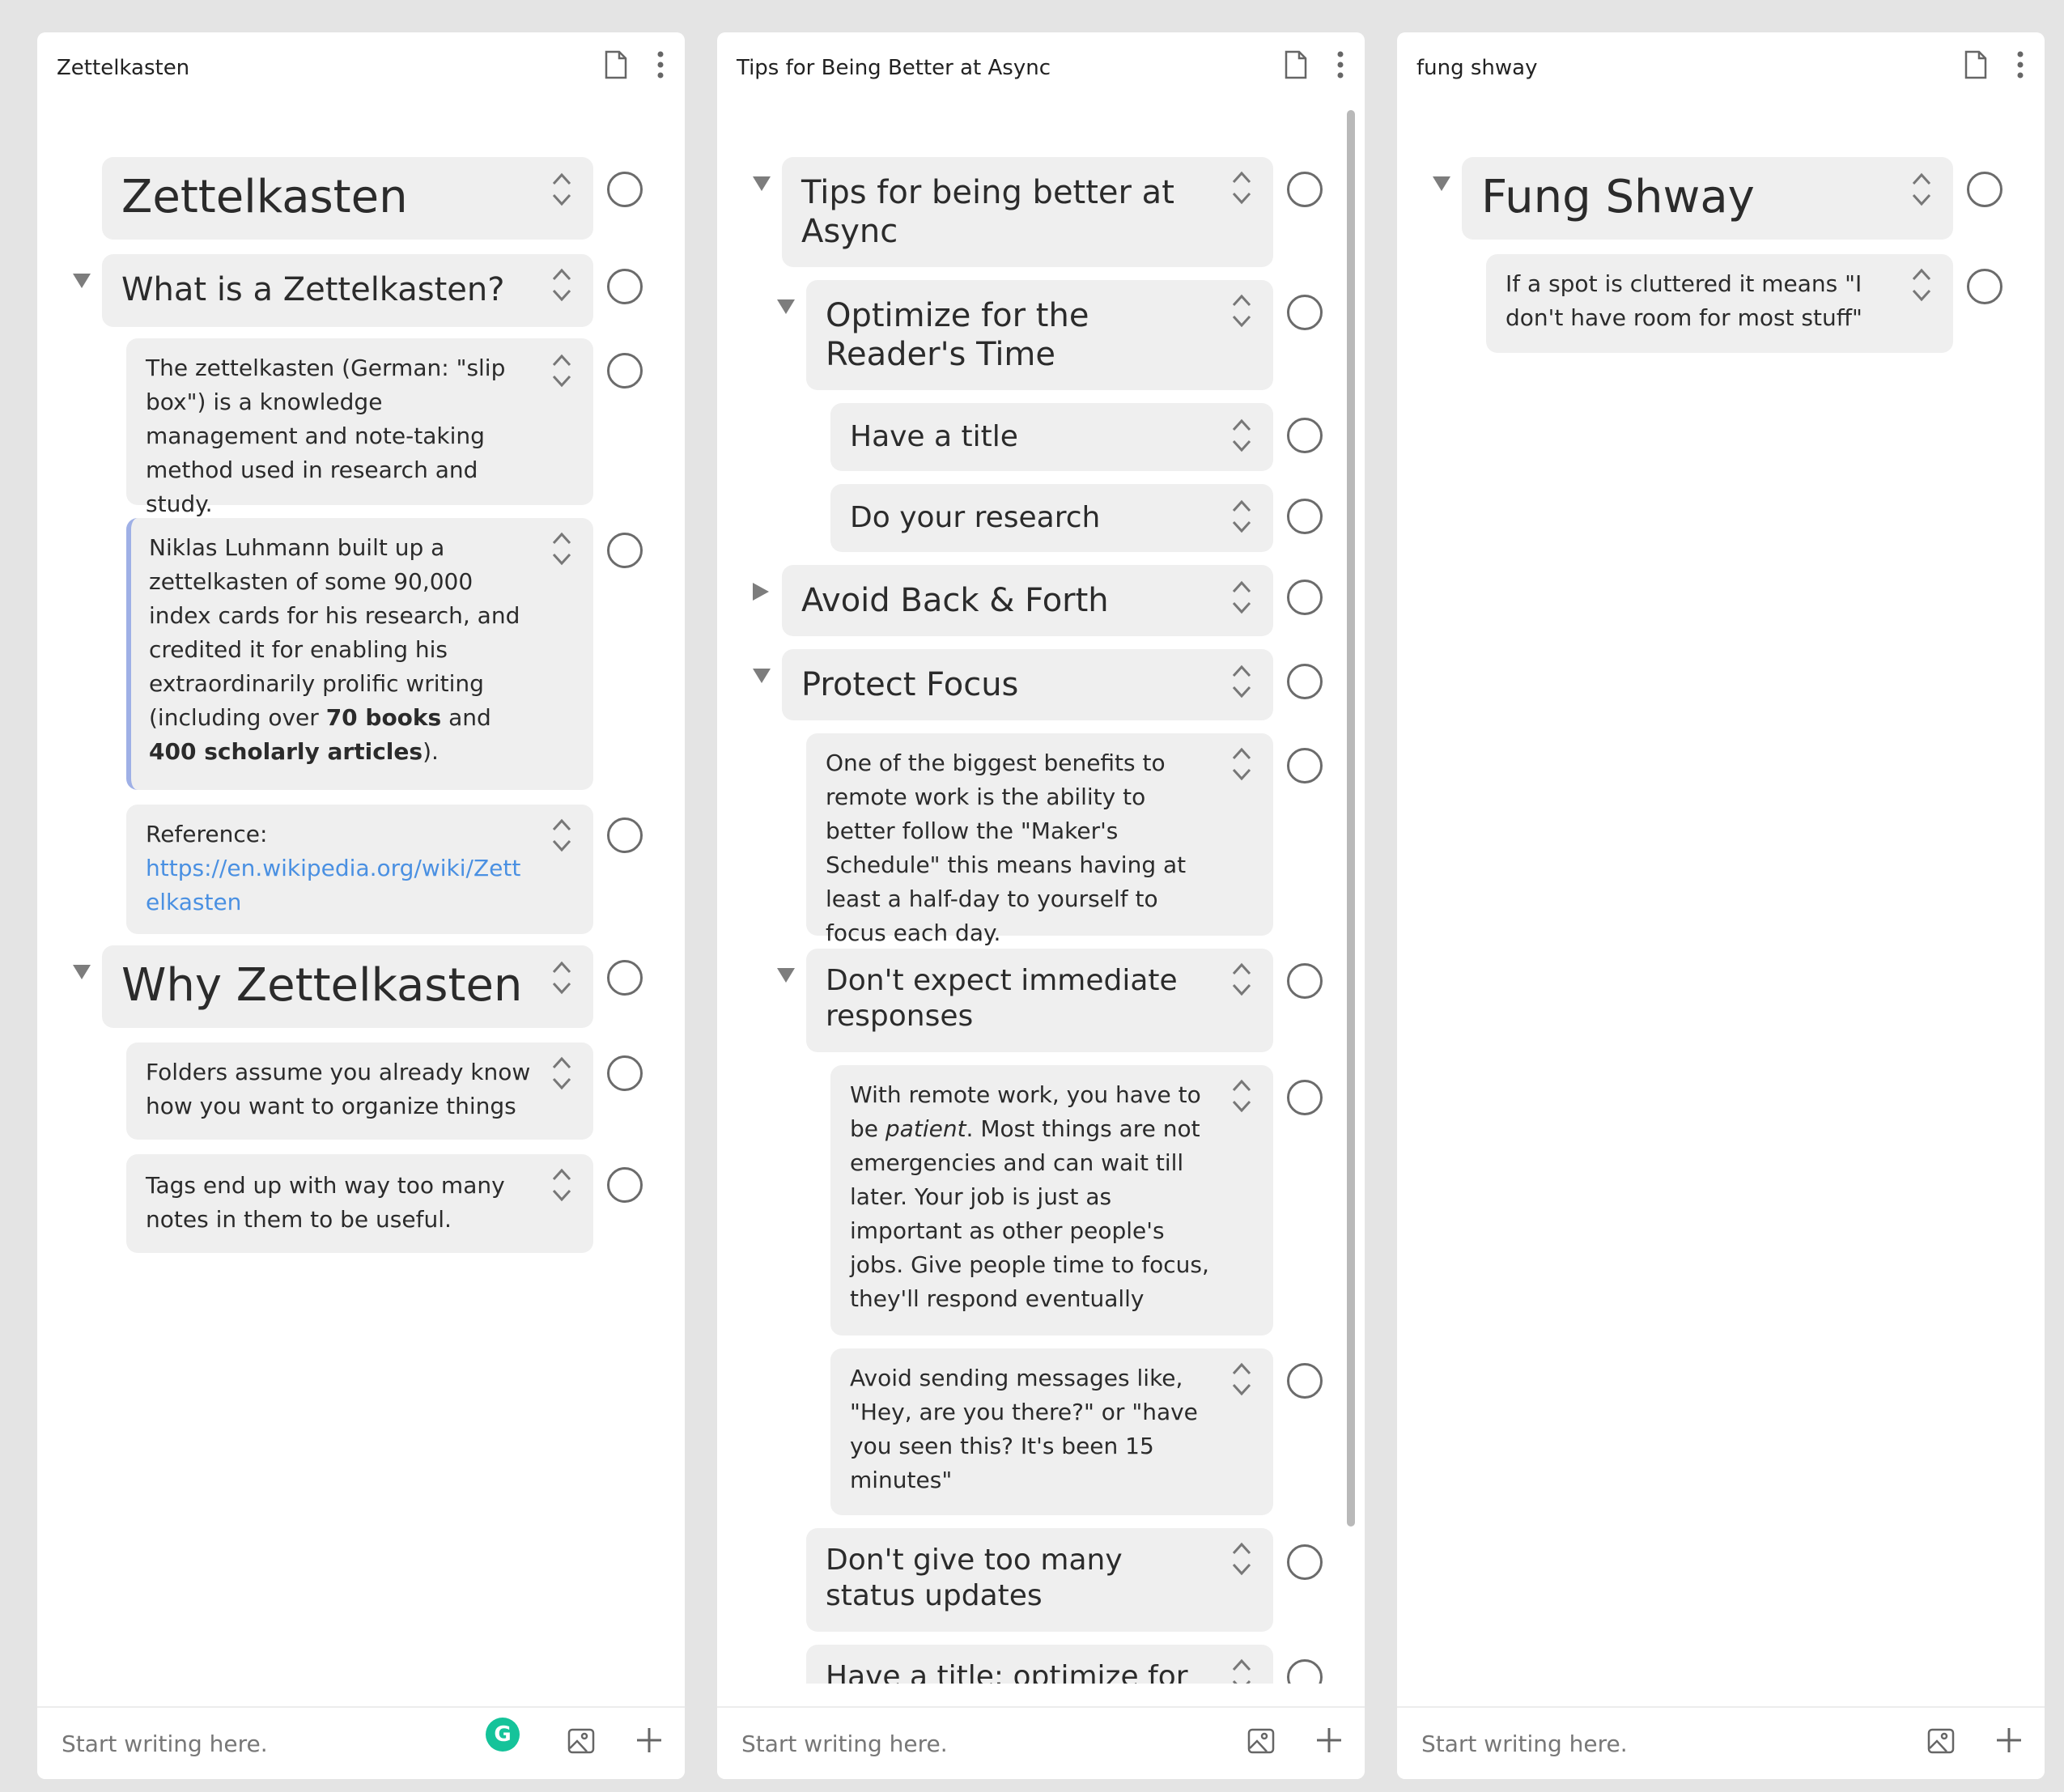 The width and height of the screenshot is (2064, 1792). I want to click on note-block: Have a title, so click(1051, 437).